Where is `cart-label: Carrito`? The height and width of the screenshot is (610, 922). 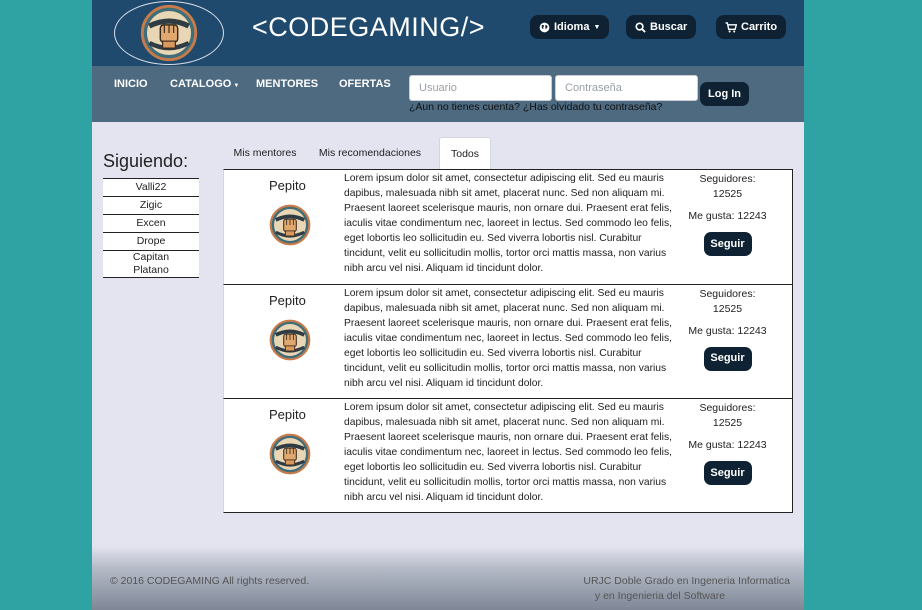 cart-label: Carrito is located at coordinates (759, 27).